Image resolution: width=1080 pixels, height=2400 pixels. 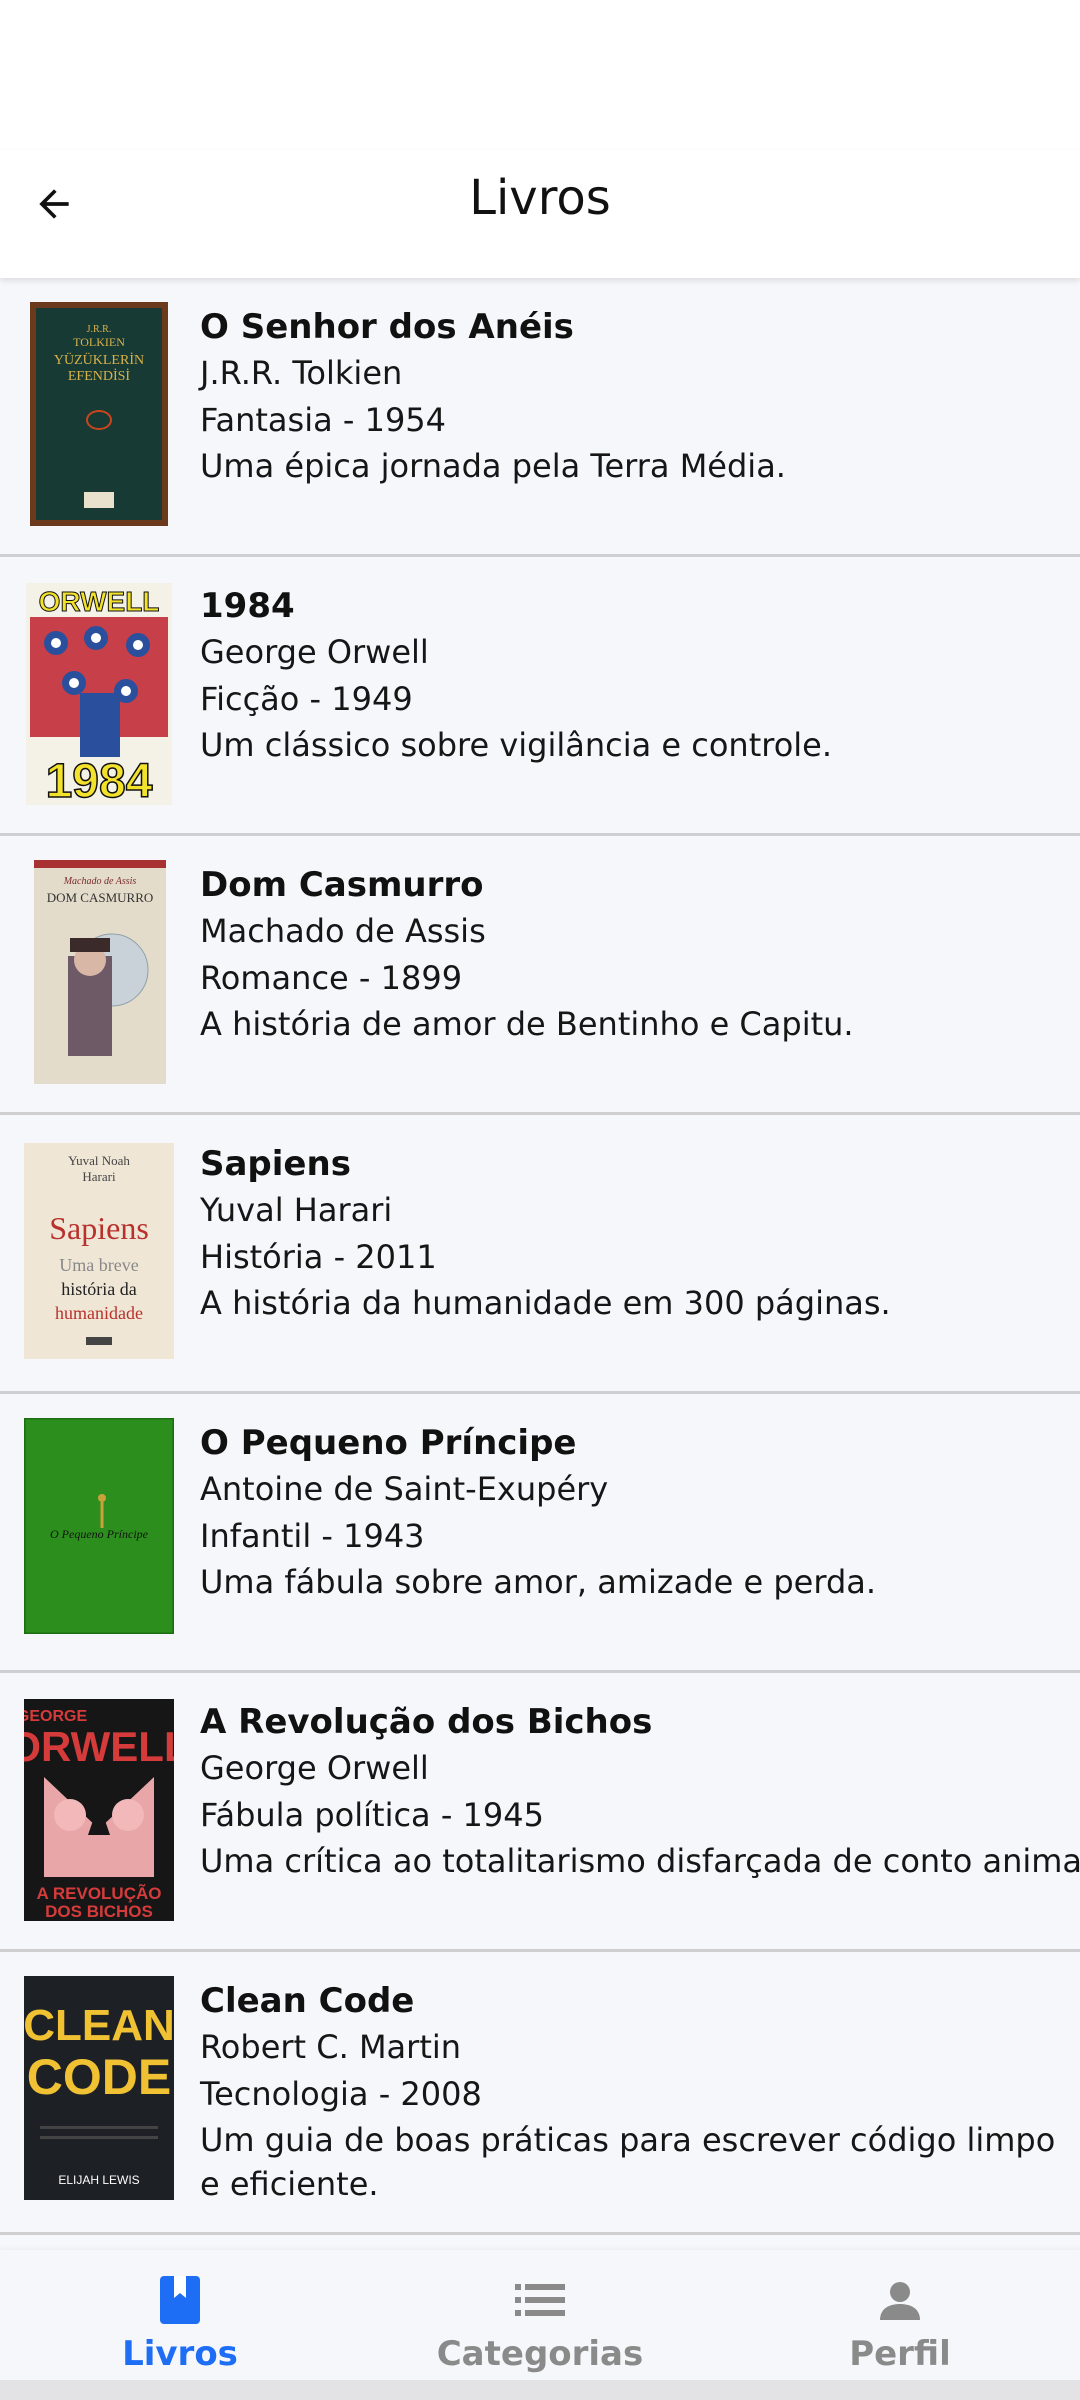 What do you see at coordinates (527, 1024) in the screenshot?
I see `book-description: A história de amor de Bentinho e Capitu.` at bounding box center [527, 1024].